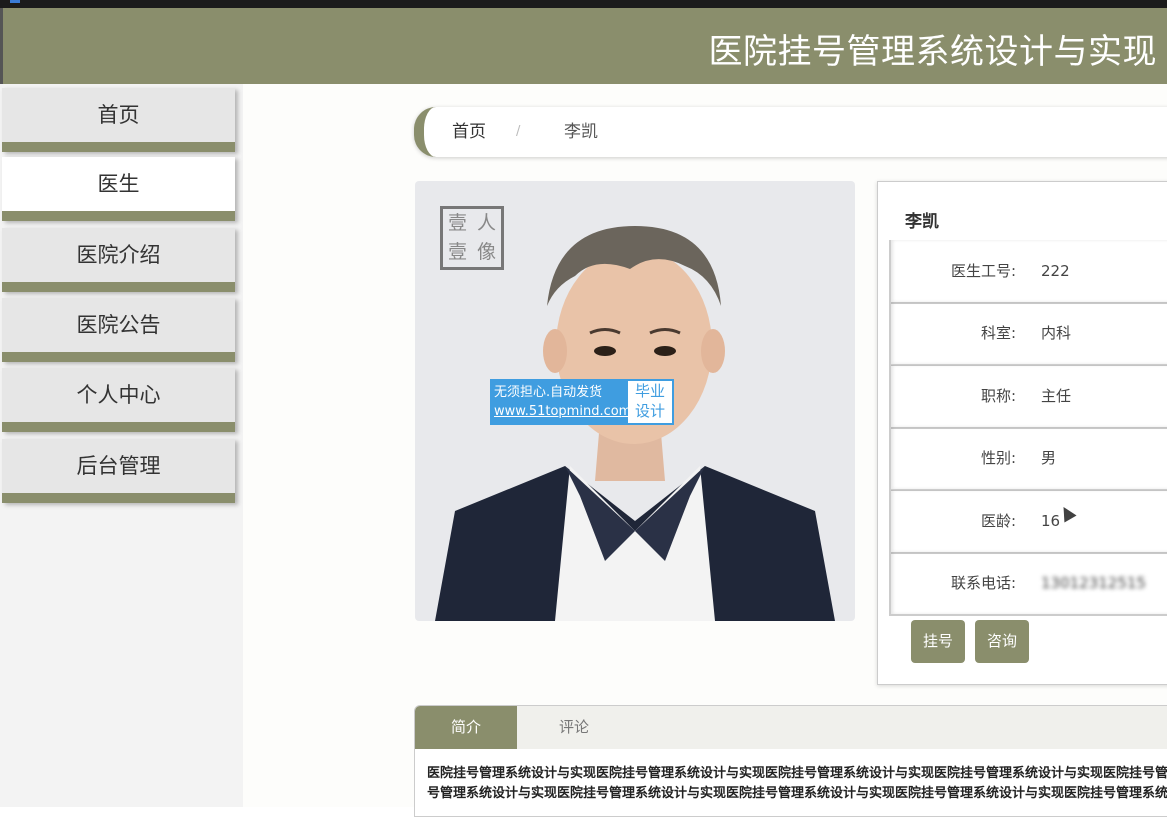  Describe the element at coordinates (1002, 641) in the screenshot. I see `consult-button: 咨询` at that location.